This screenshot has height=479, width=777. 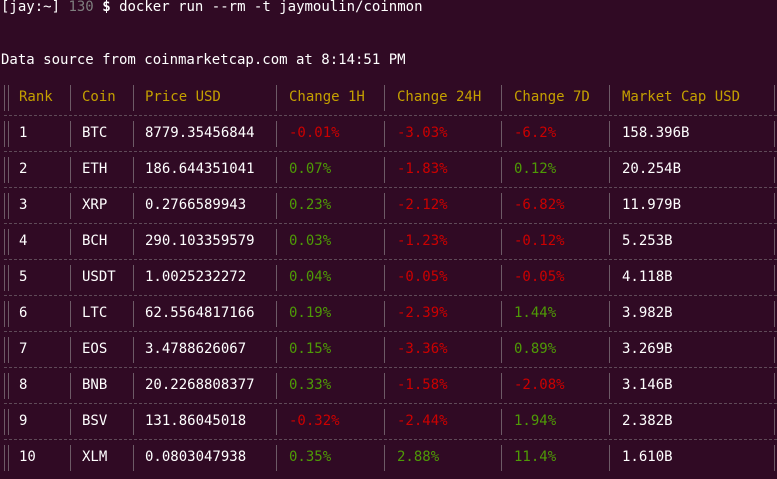 I want to click on cell-price: 62.5564817166, so click(x=200, y=313).